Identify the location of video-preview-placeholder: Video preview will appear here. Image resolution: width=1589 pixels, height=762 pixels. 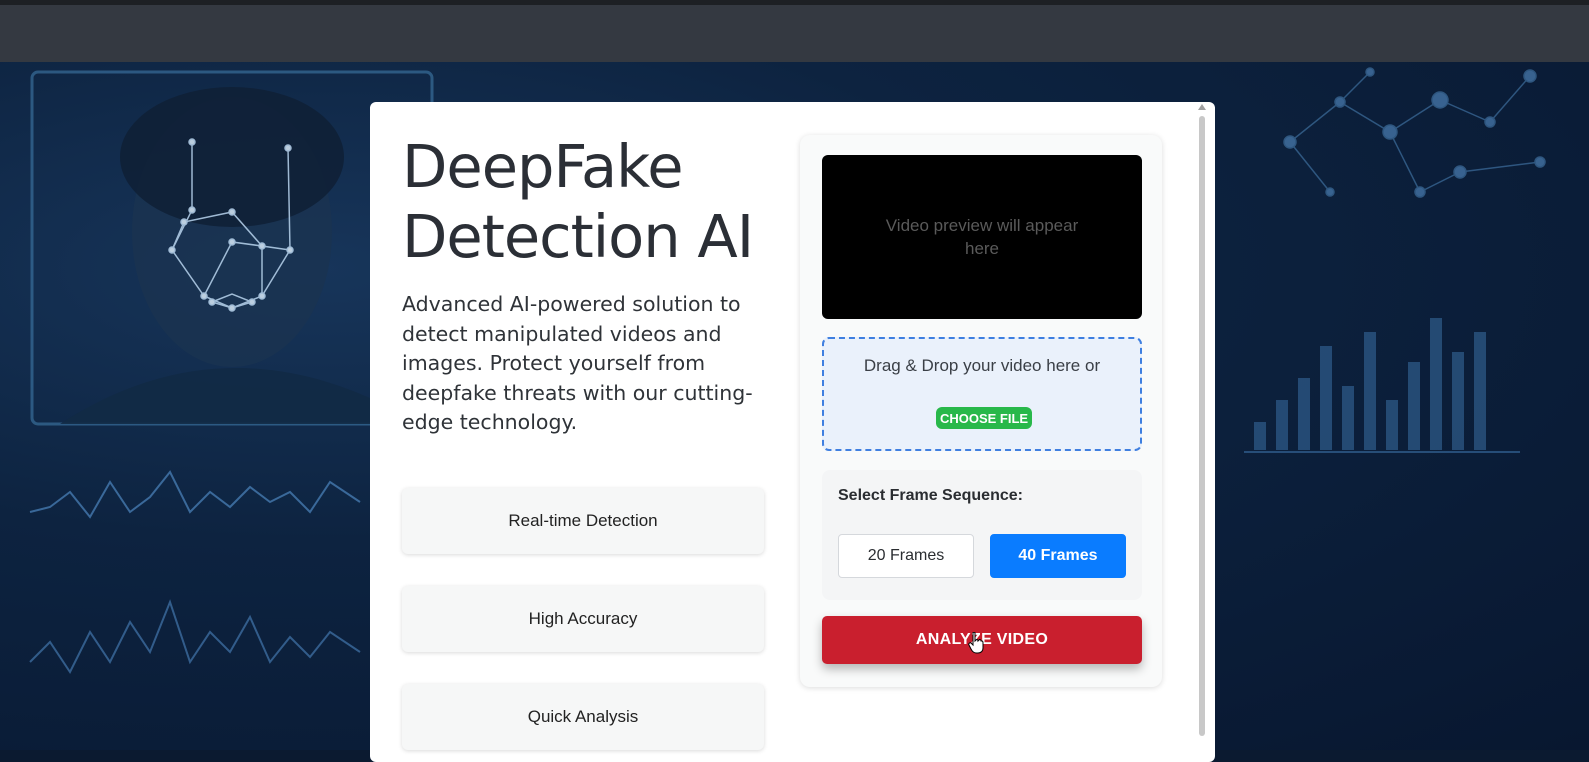
(982, 237).